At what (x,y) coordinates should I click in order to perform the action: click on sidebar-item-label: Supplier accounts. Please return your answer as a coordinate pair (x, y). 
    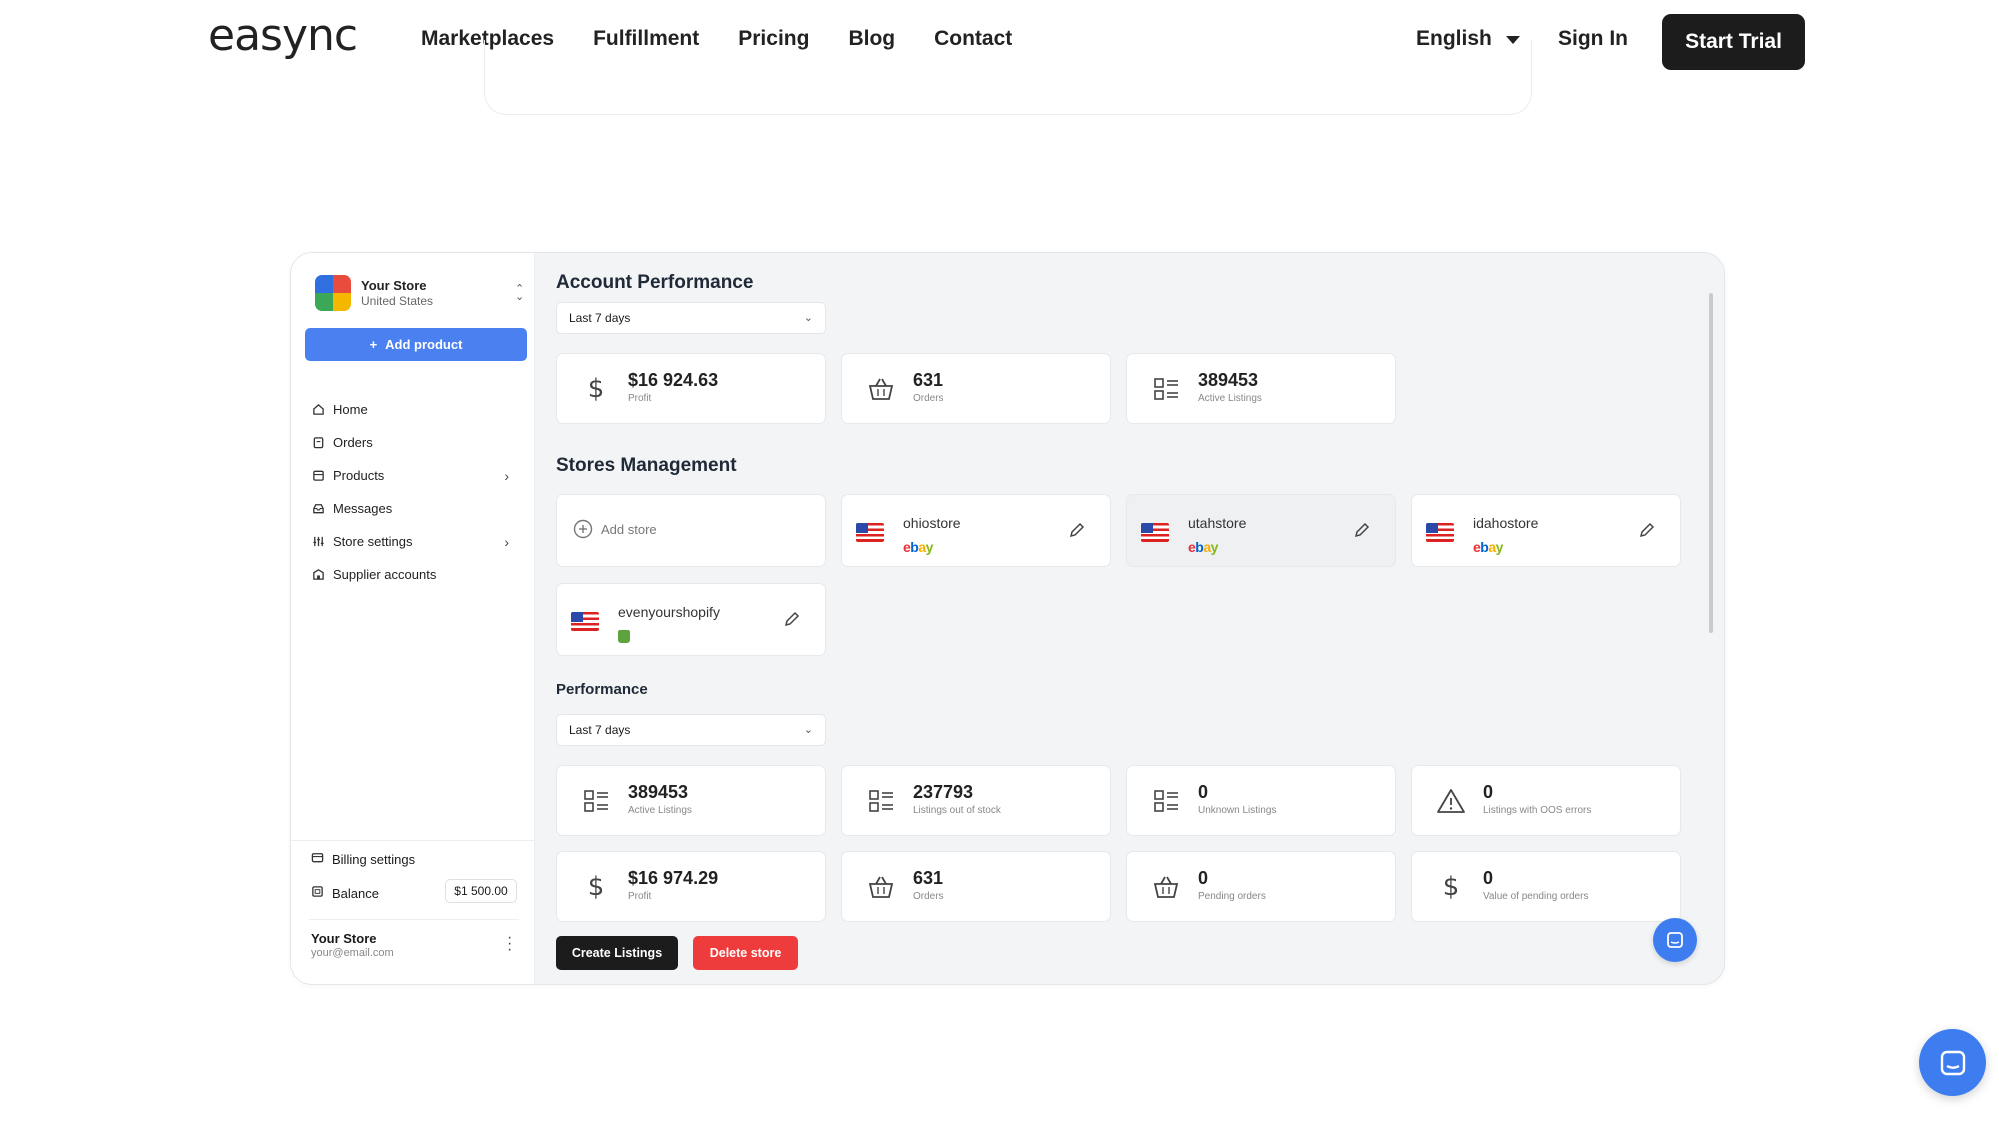
    Looking at the image, I should click on (385, 574).